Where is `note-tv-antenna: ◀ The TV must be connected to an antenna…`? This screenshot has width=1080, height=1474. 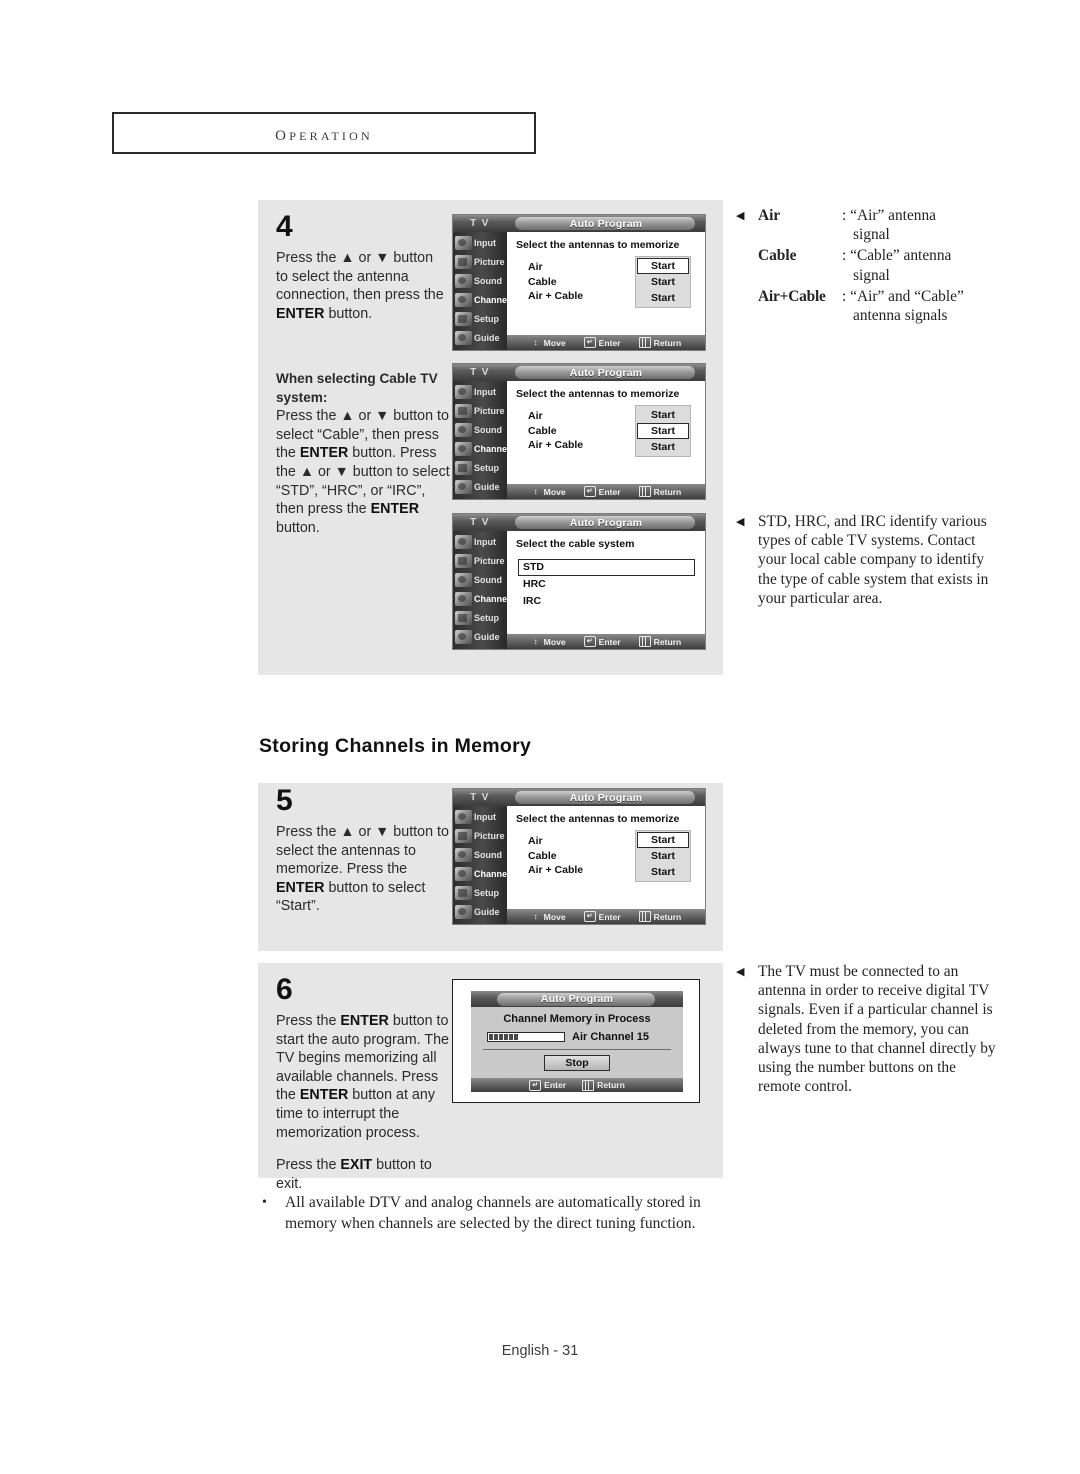 note-tv-antenna: ◀ The TV must be connected to an antenna… is located at coordinates (867, 1029).